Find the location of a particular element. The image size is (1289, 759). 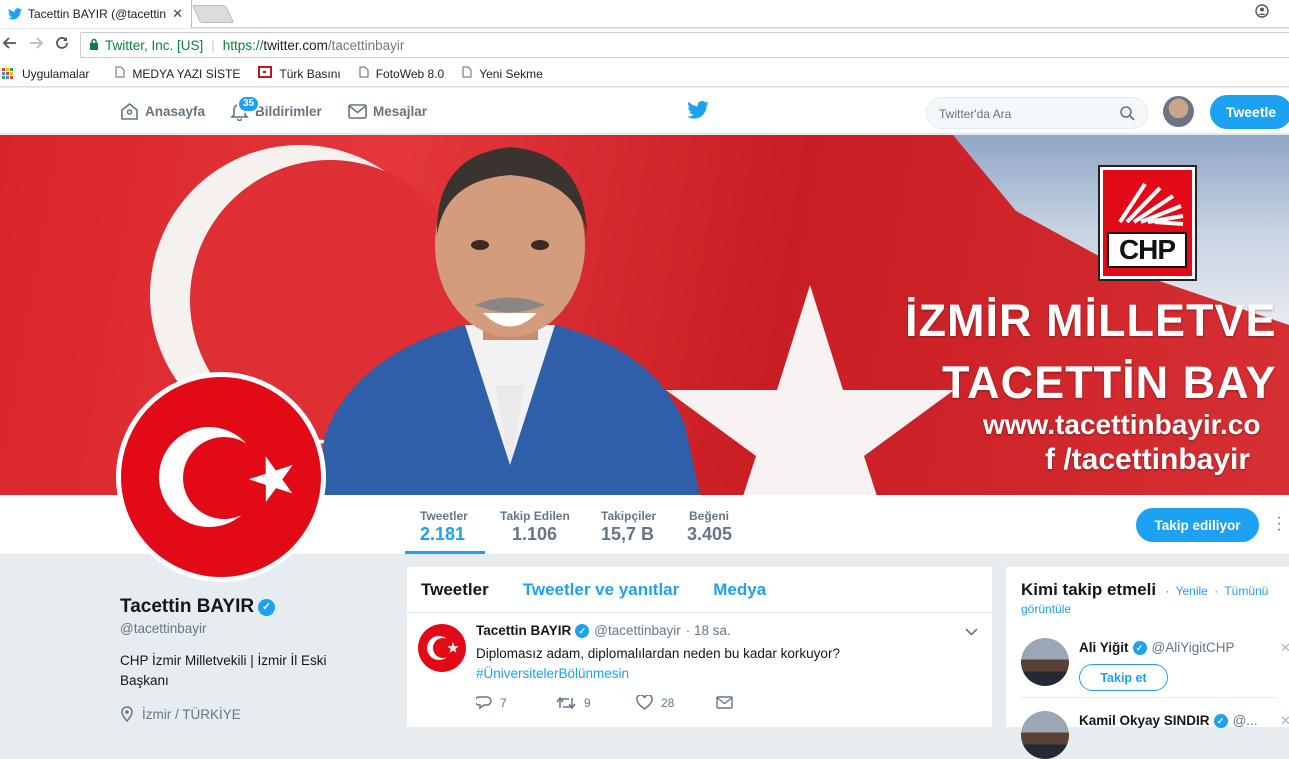

chevron-down-icon is located at coordinates (971, 632).